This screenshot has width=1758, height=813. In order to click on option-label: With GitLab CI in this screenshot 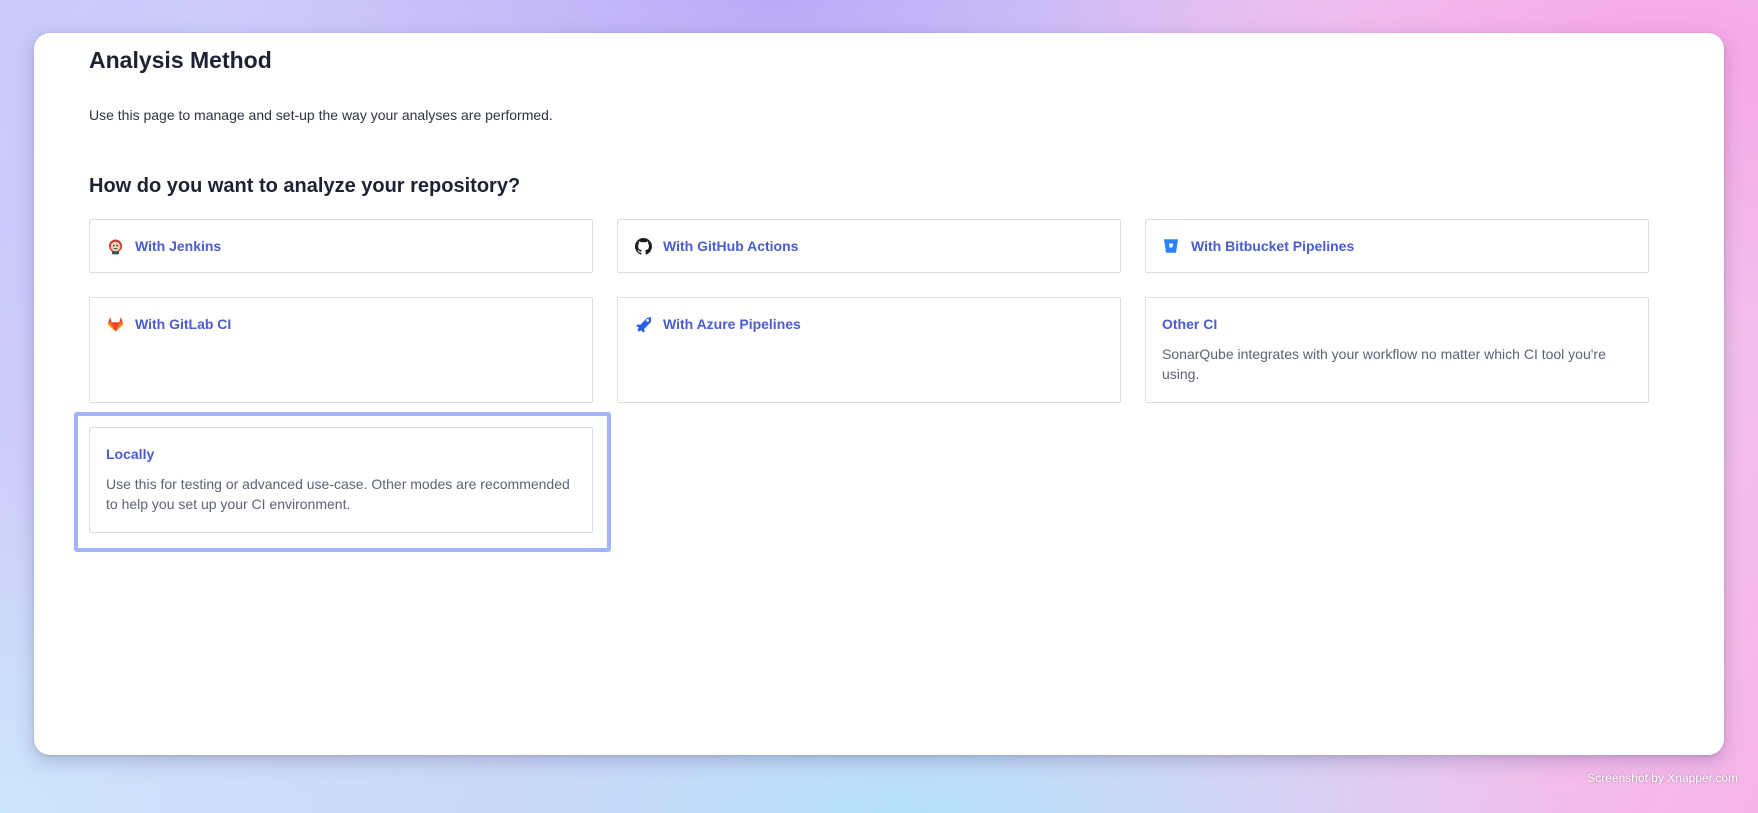, I will do `click(183, 324)`.